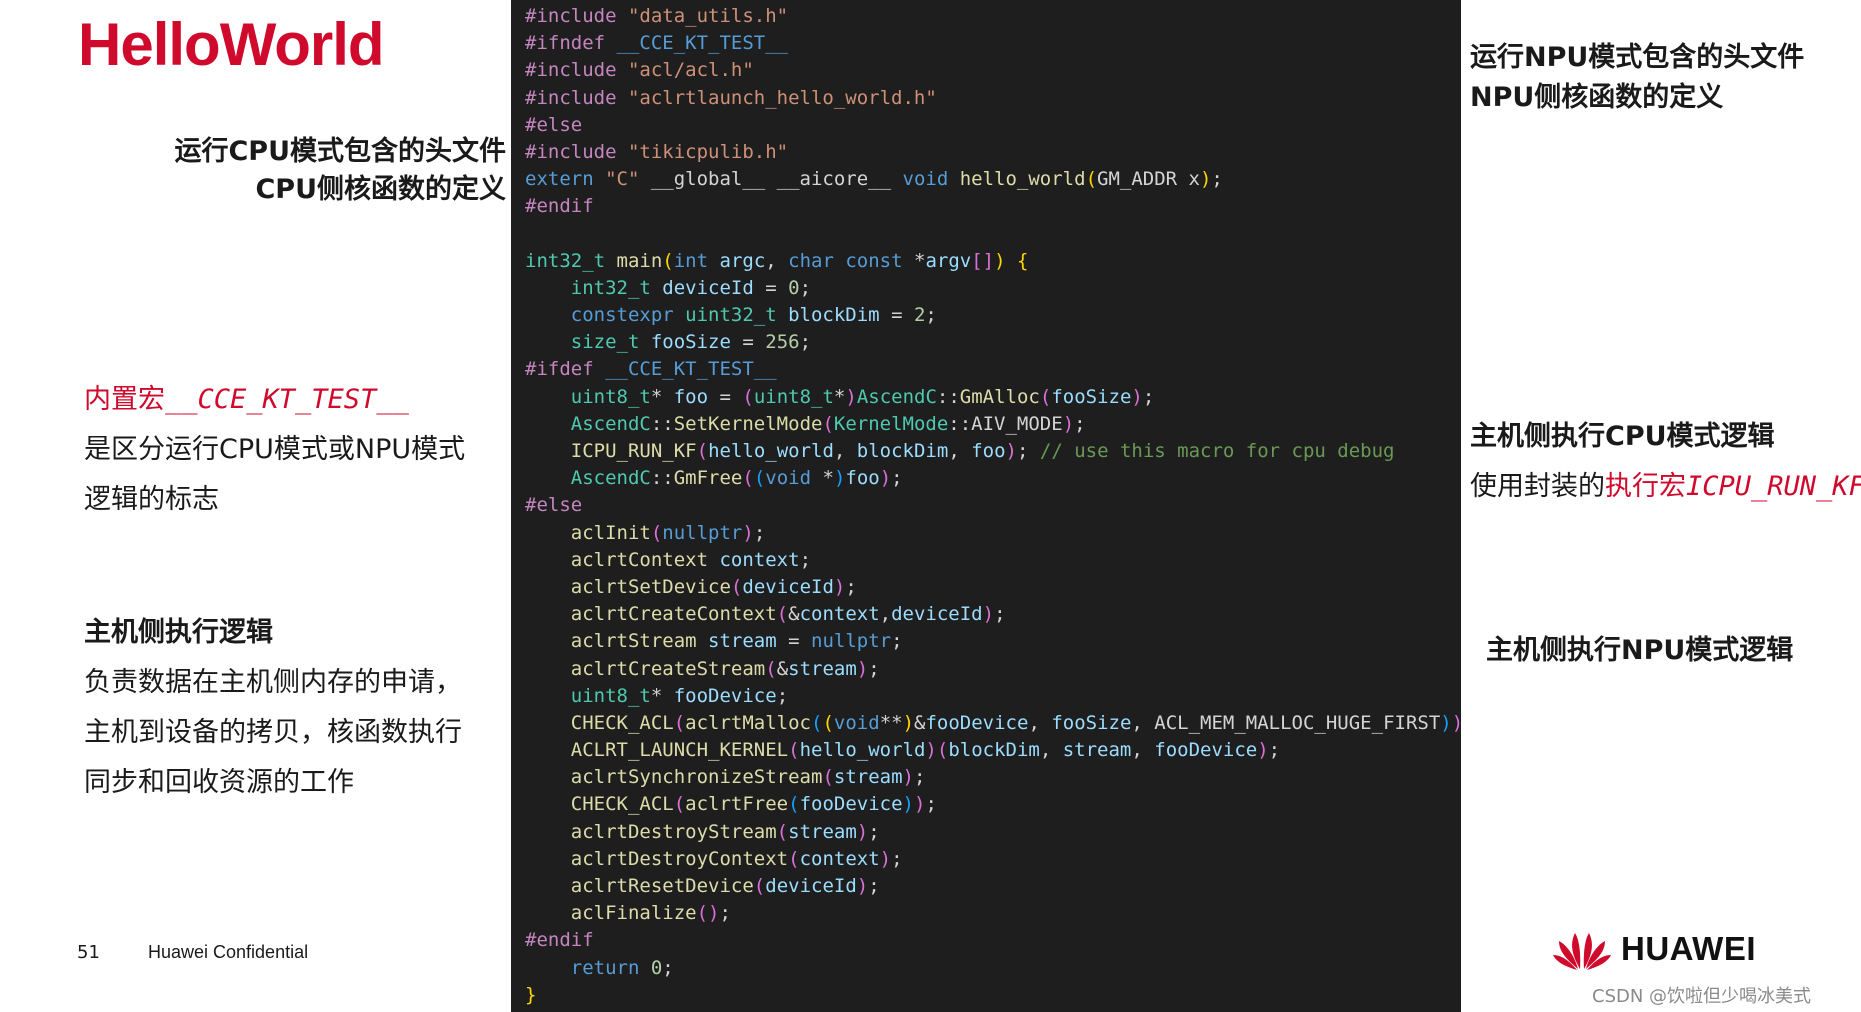  Describe the element at coordinates (708, 287) in the screenshot. I see `code-token: deviceId` at that location.